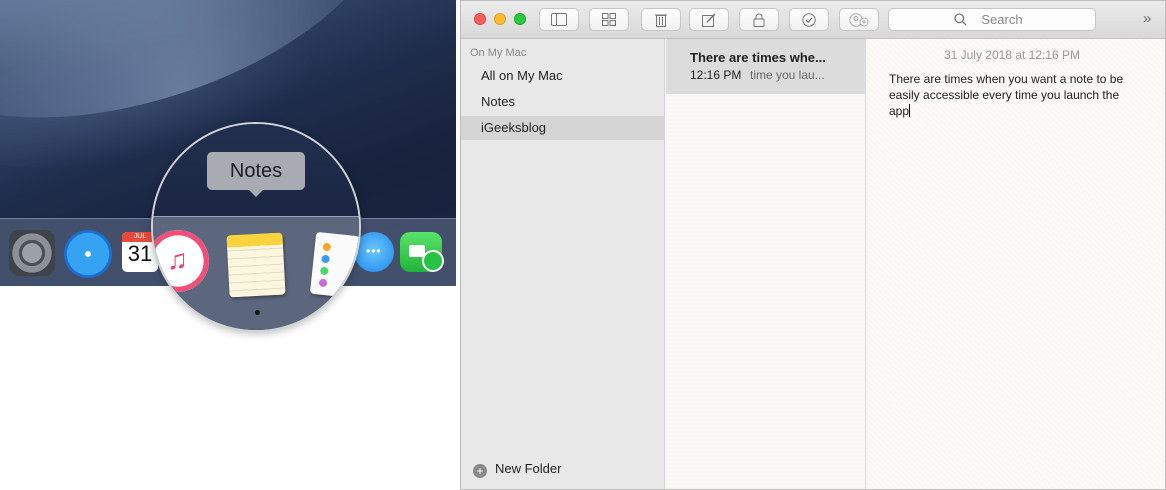  I want to click on note-time: 12:16 PM, so click(716, 75).